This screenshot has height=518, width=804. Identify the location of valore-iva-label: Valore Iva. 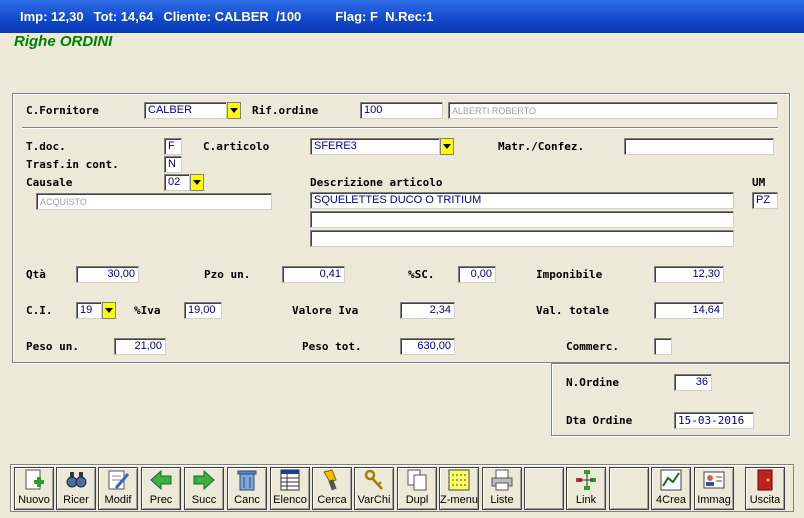
(325, 310).